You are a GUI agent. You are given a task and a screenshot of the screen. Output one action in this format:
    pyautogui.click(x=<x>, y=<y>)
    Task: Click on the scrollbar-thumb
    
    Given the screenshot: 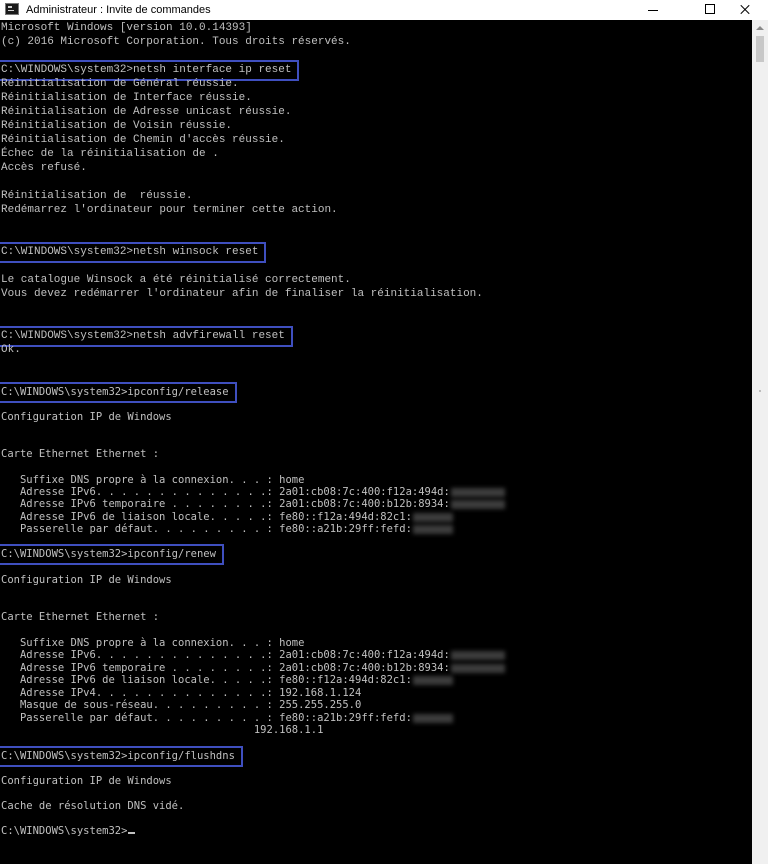 What is the action you would take?
    pyautogui.click(x=760, y=49)
    